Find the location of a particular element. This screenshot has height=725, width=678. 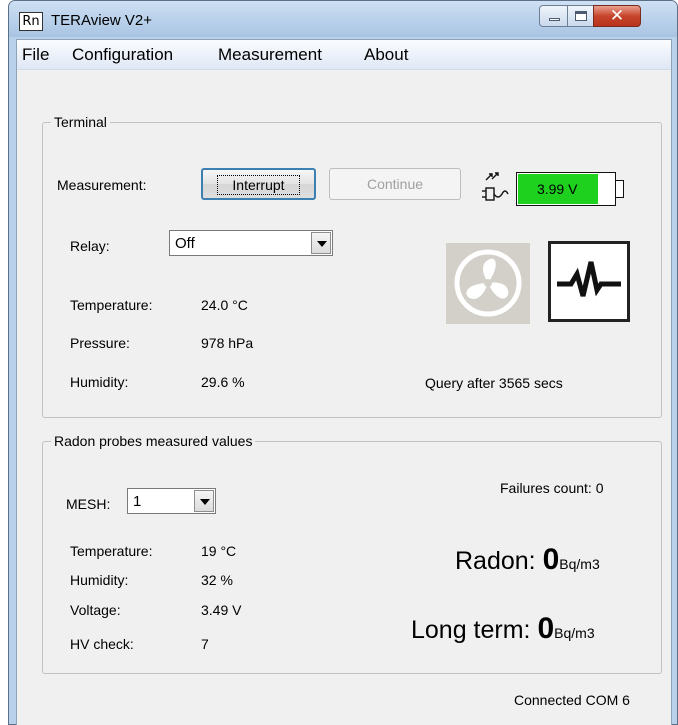

close-icon: ✕ is located at coordinates (617, 16).